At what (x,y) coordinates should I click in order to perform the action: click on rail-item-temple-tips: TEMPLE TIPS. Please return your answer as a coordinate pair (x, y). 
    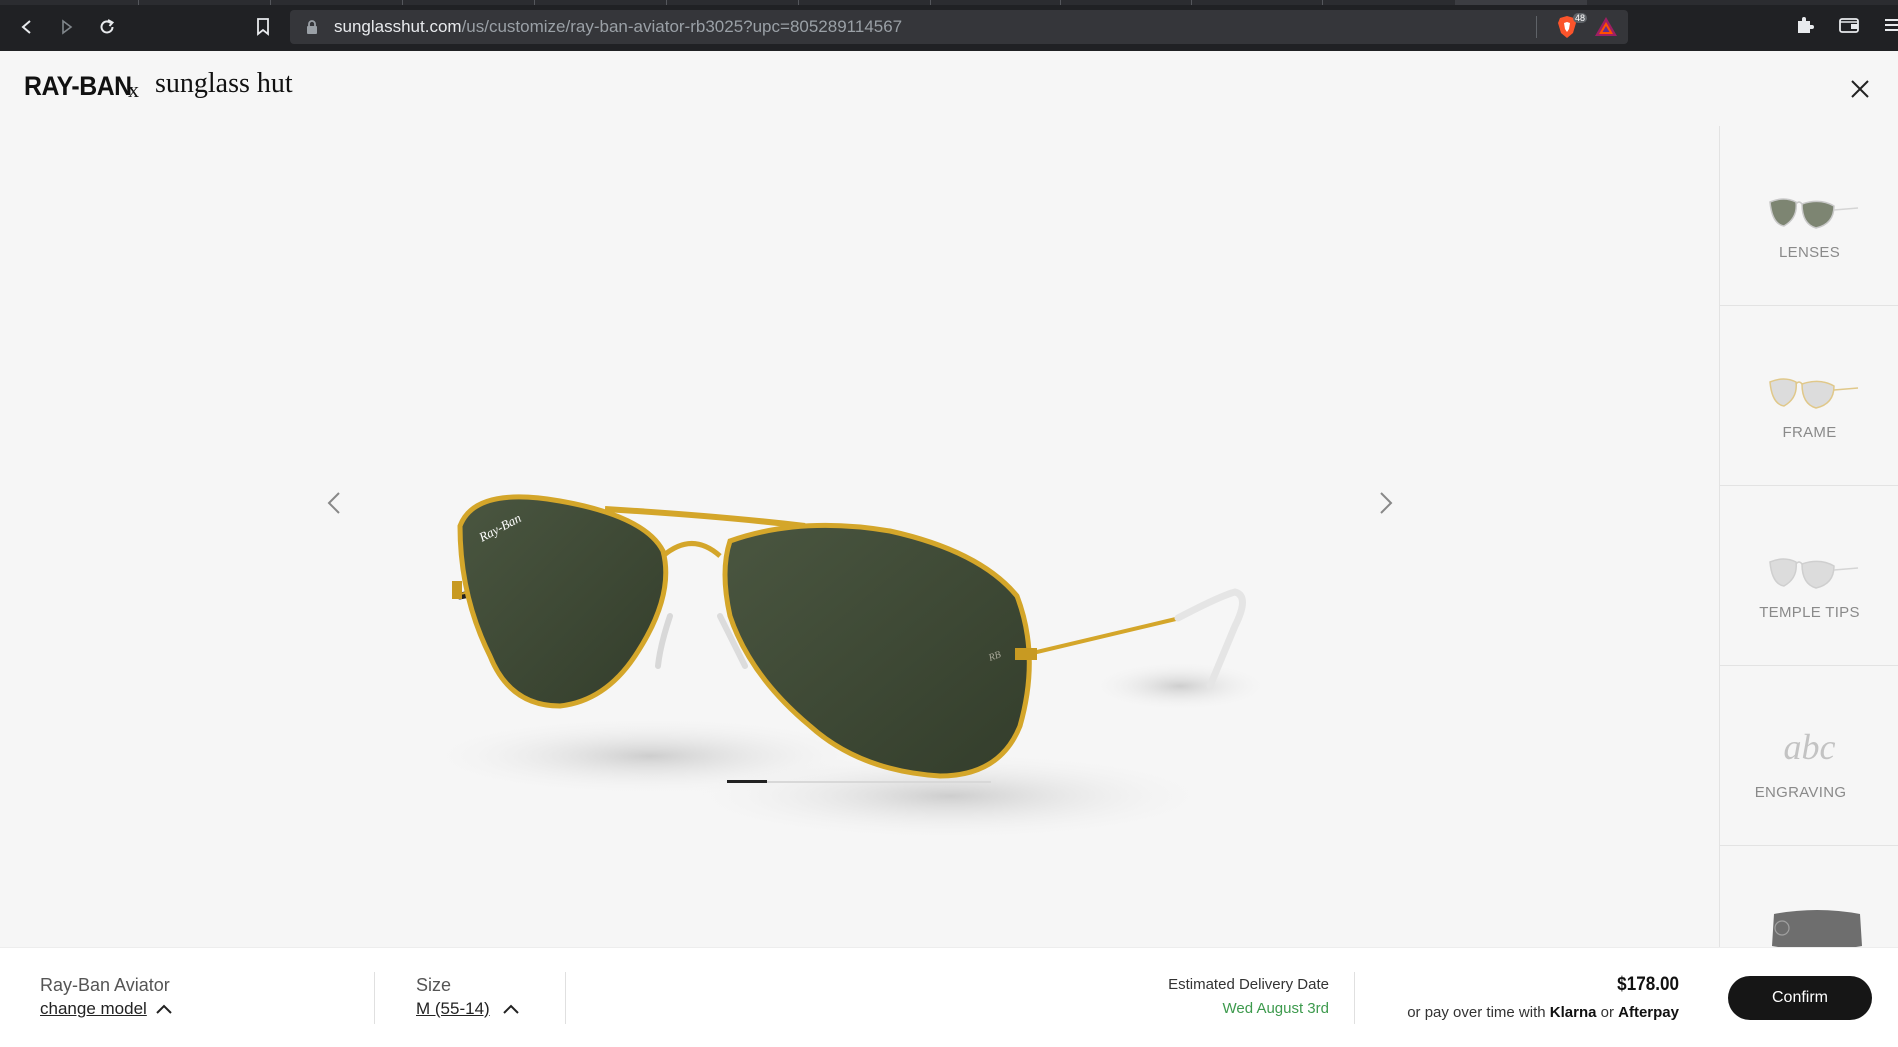
    Looking at the image, I should click on (1809, 576).